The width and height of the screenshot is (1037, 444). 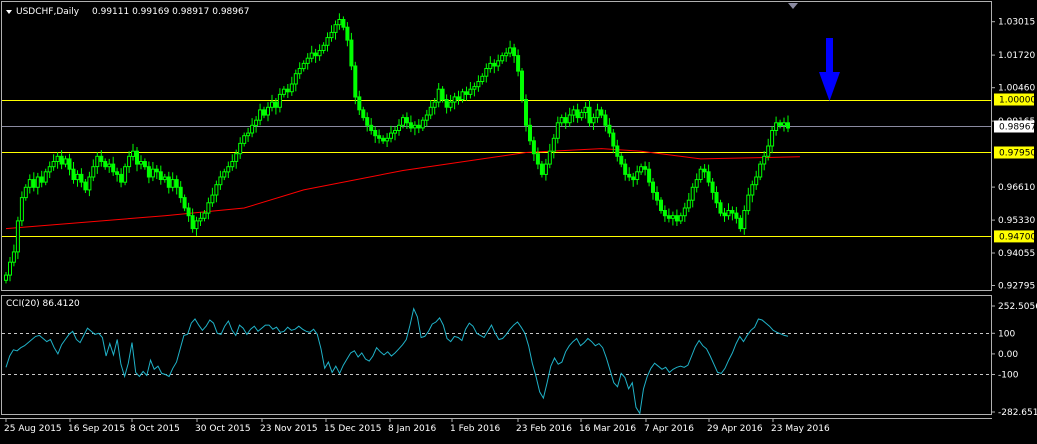 What do you see at coordinates (1008, 355) in the screenshot?
I see `cci-tick-label: 0.00` at bounding box center [1008, 355].